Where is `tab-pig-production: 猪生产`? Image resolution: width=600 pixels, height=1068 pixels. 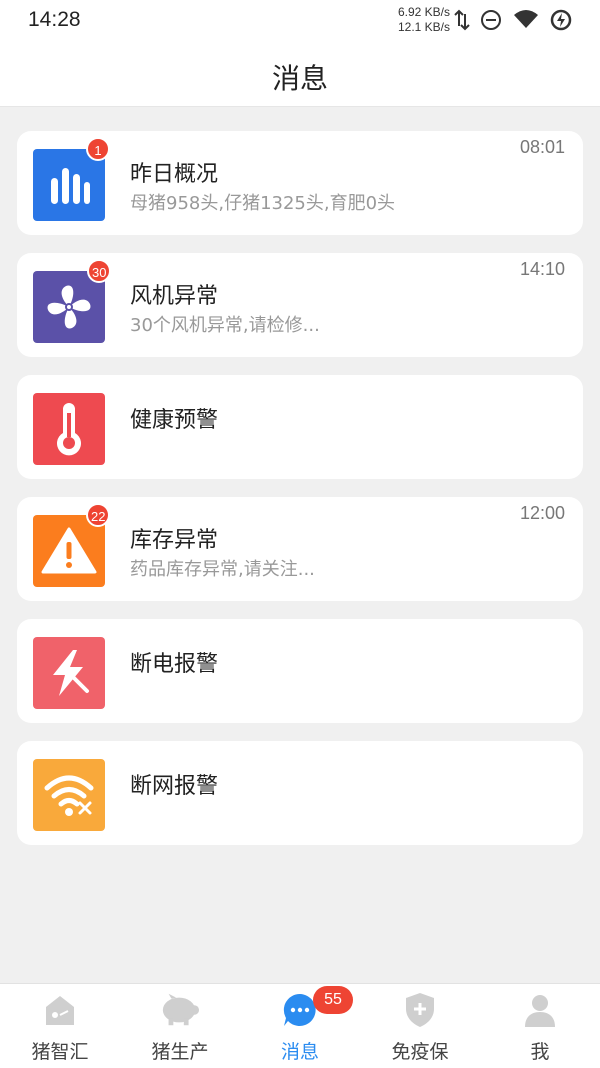 tab-pig-production: 猪生产 is located at coordinates (180, 1026).